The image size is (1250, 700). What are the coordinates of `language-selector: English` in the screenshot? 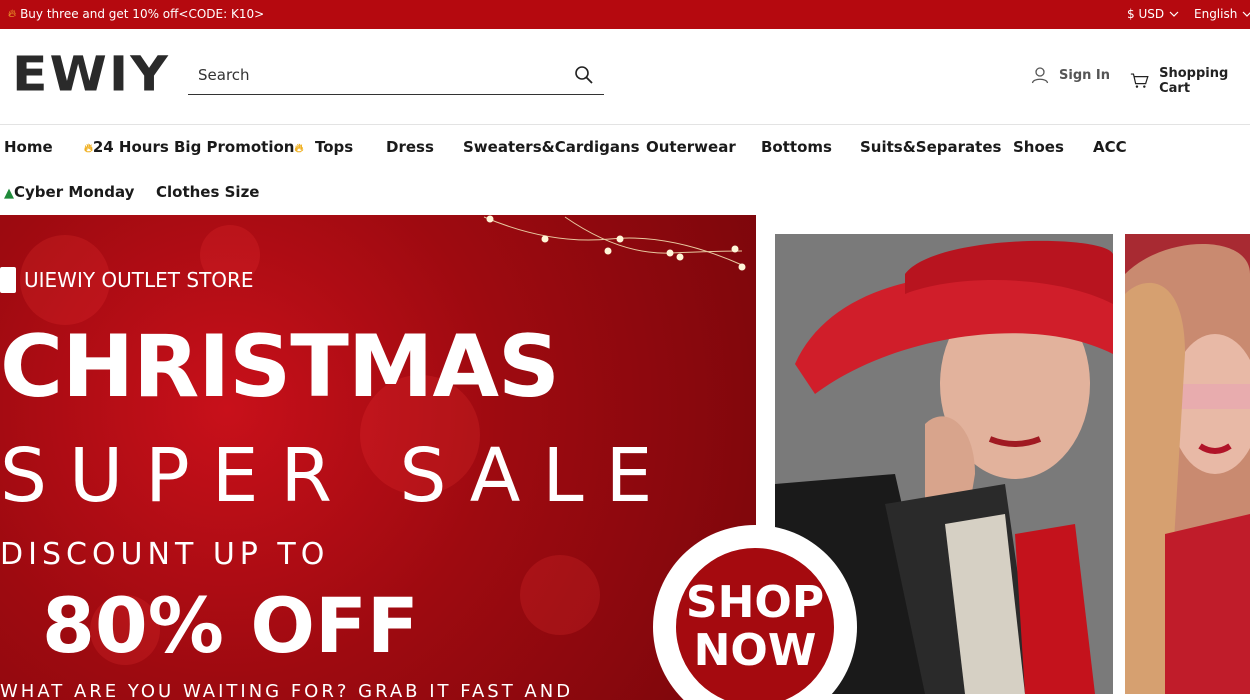 It's located at (1222, 14).